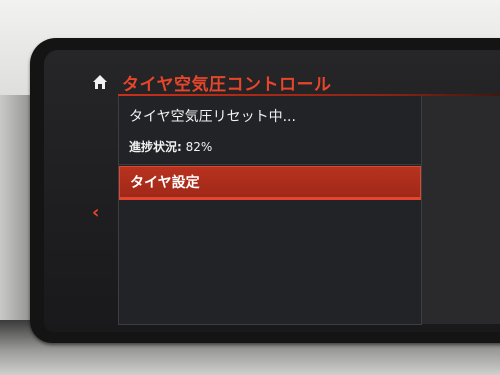  I want to click on progress-value: 82%, so click(199, 147).